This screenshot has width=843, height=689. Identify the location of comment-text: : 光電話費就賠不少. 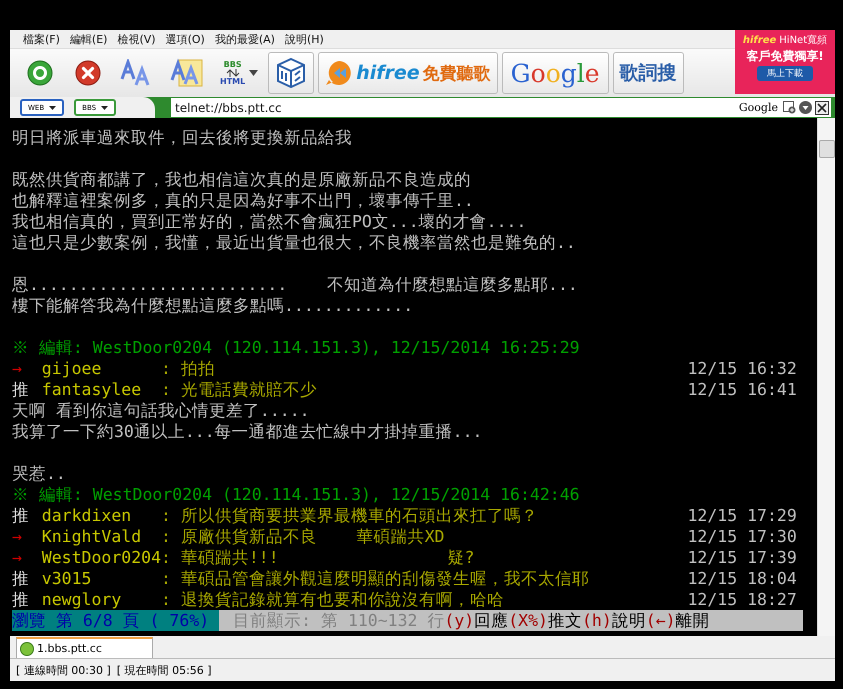
(239, 389).